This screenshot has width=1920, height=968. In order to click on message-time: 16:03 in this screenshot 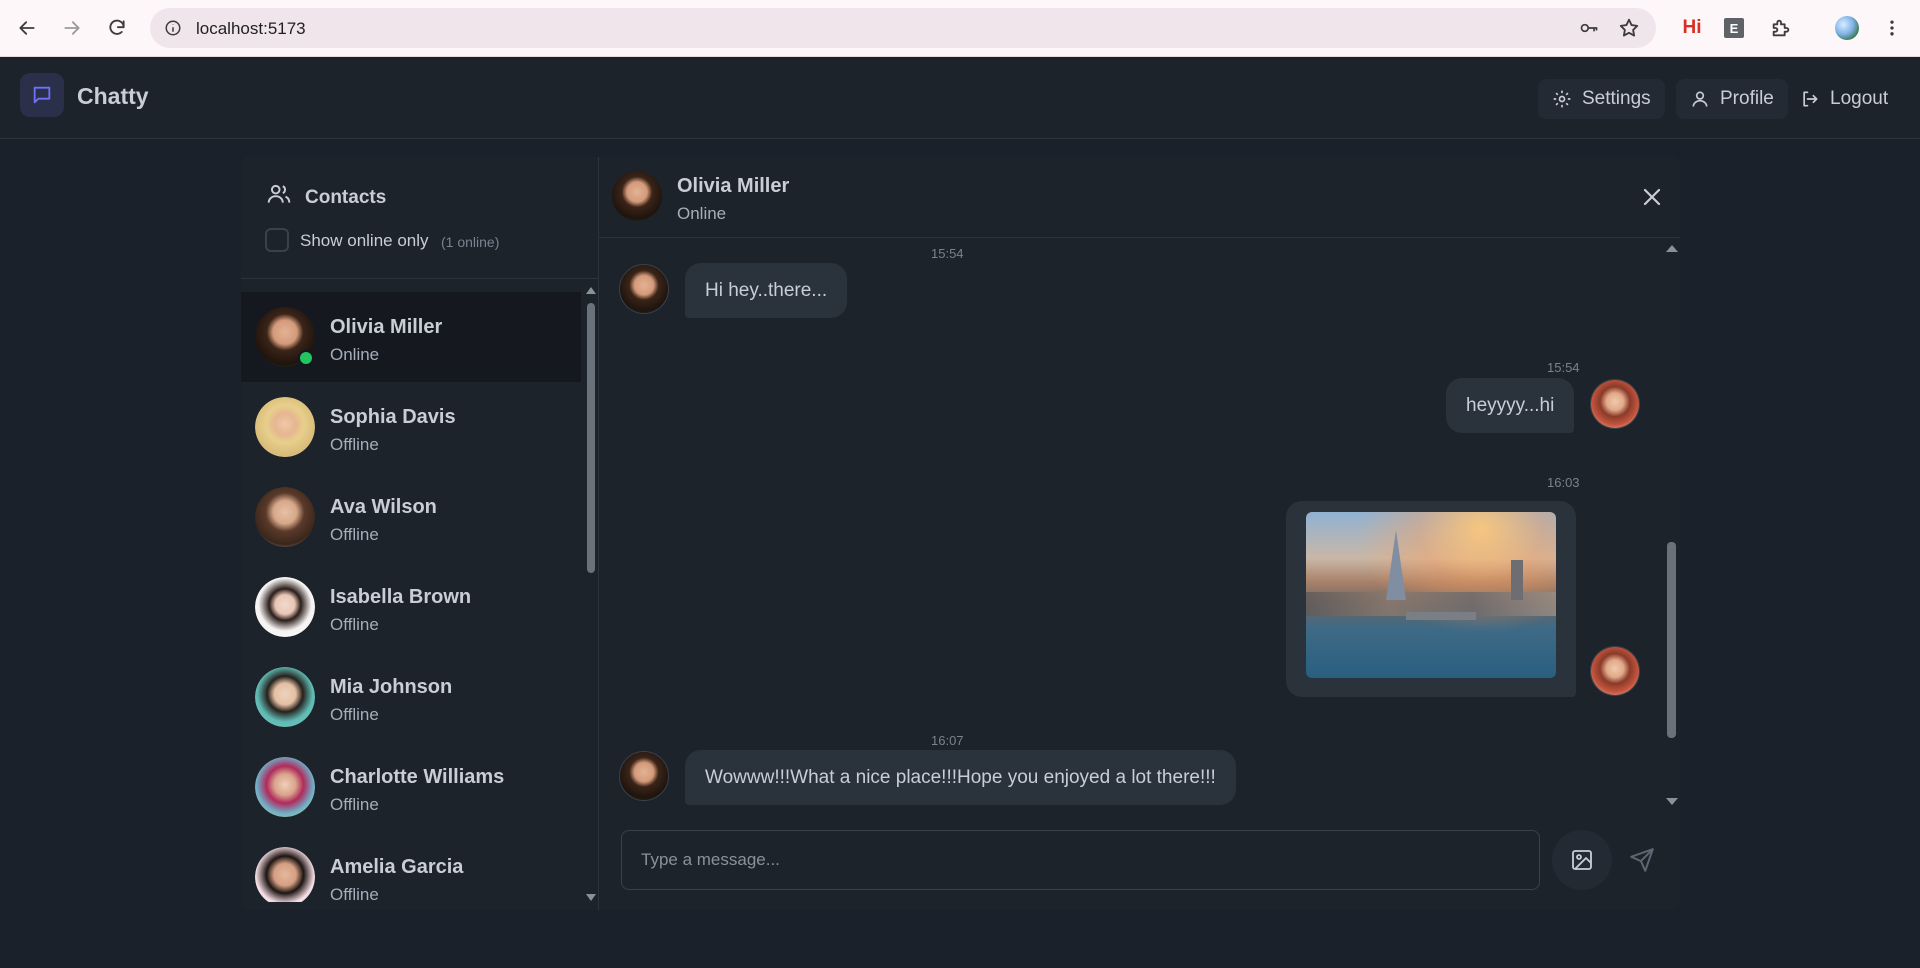, I will do `click(1563, 482)`.